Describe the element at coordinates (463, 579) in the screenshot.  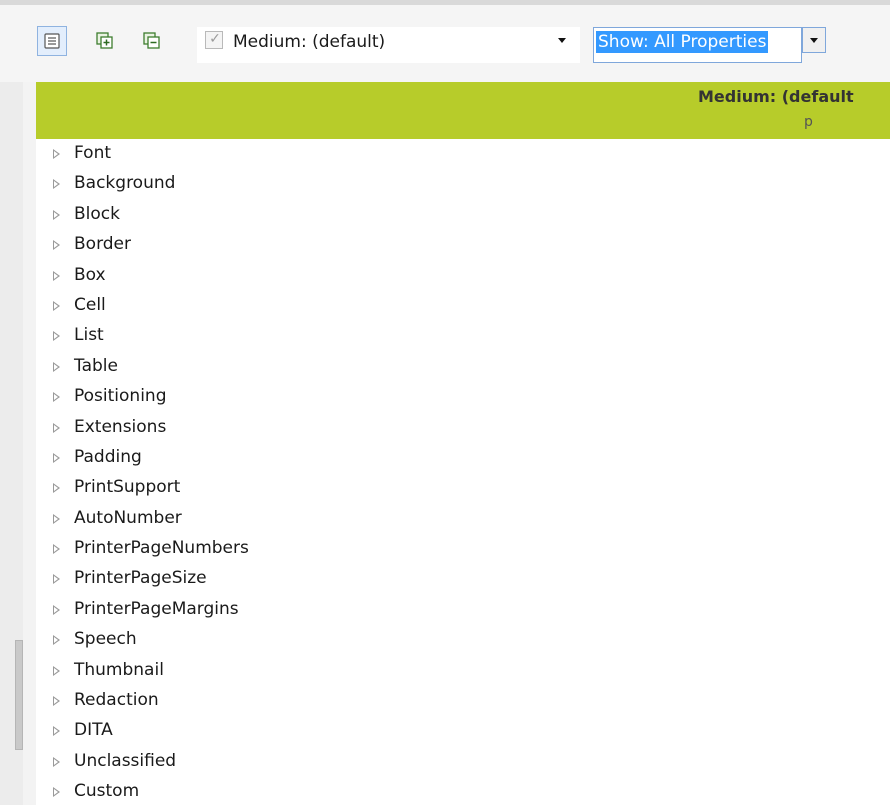
I see `tree-item-printerpagesize: PrinterPageSize` at that location.